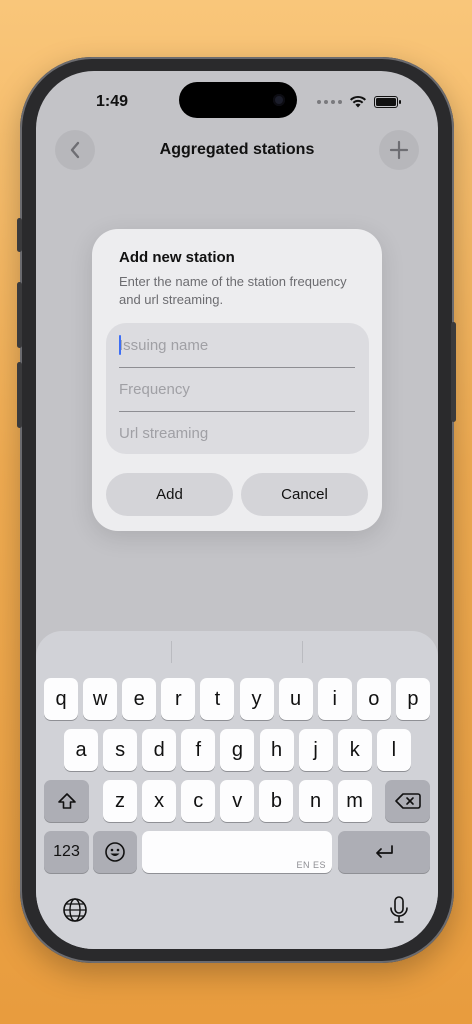  I want to click on shift-key, so click(66, 801).